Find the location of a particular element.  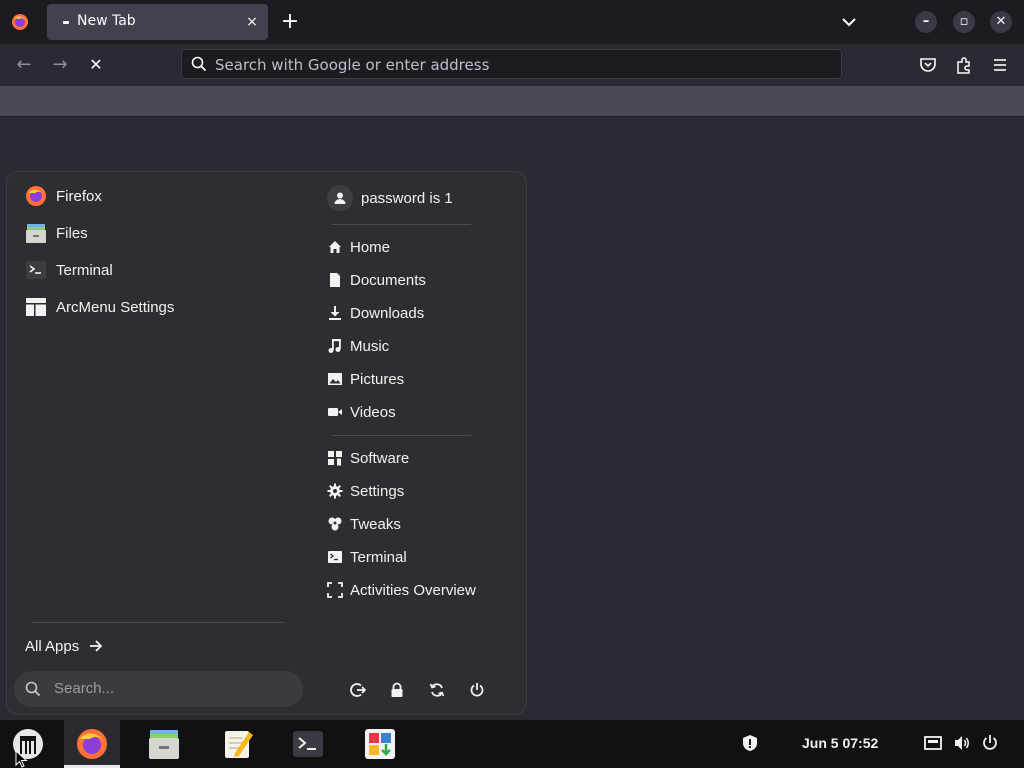

place-item-software: Software is located at coordinates (368, 458).